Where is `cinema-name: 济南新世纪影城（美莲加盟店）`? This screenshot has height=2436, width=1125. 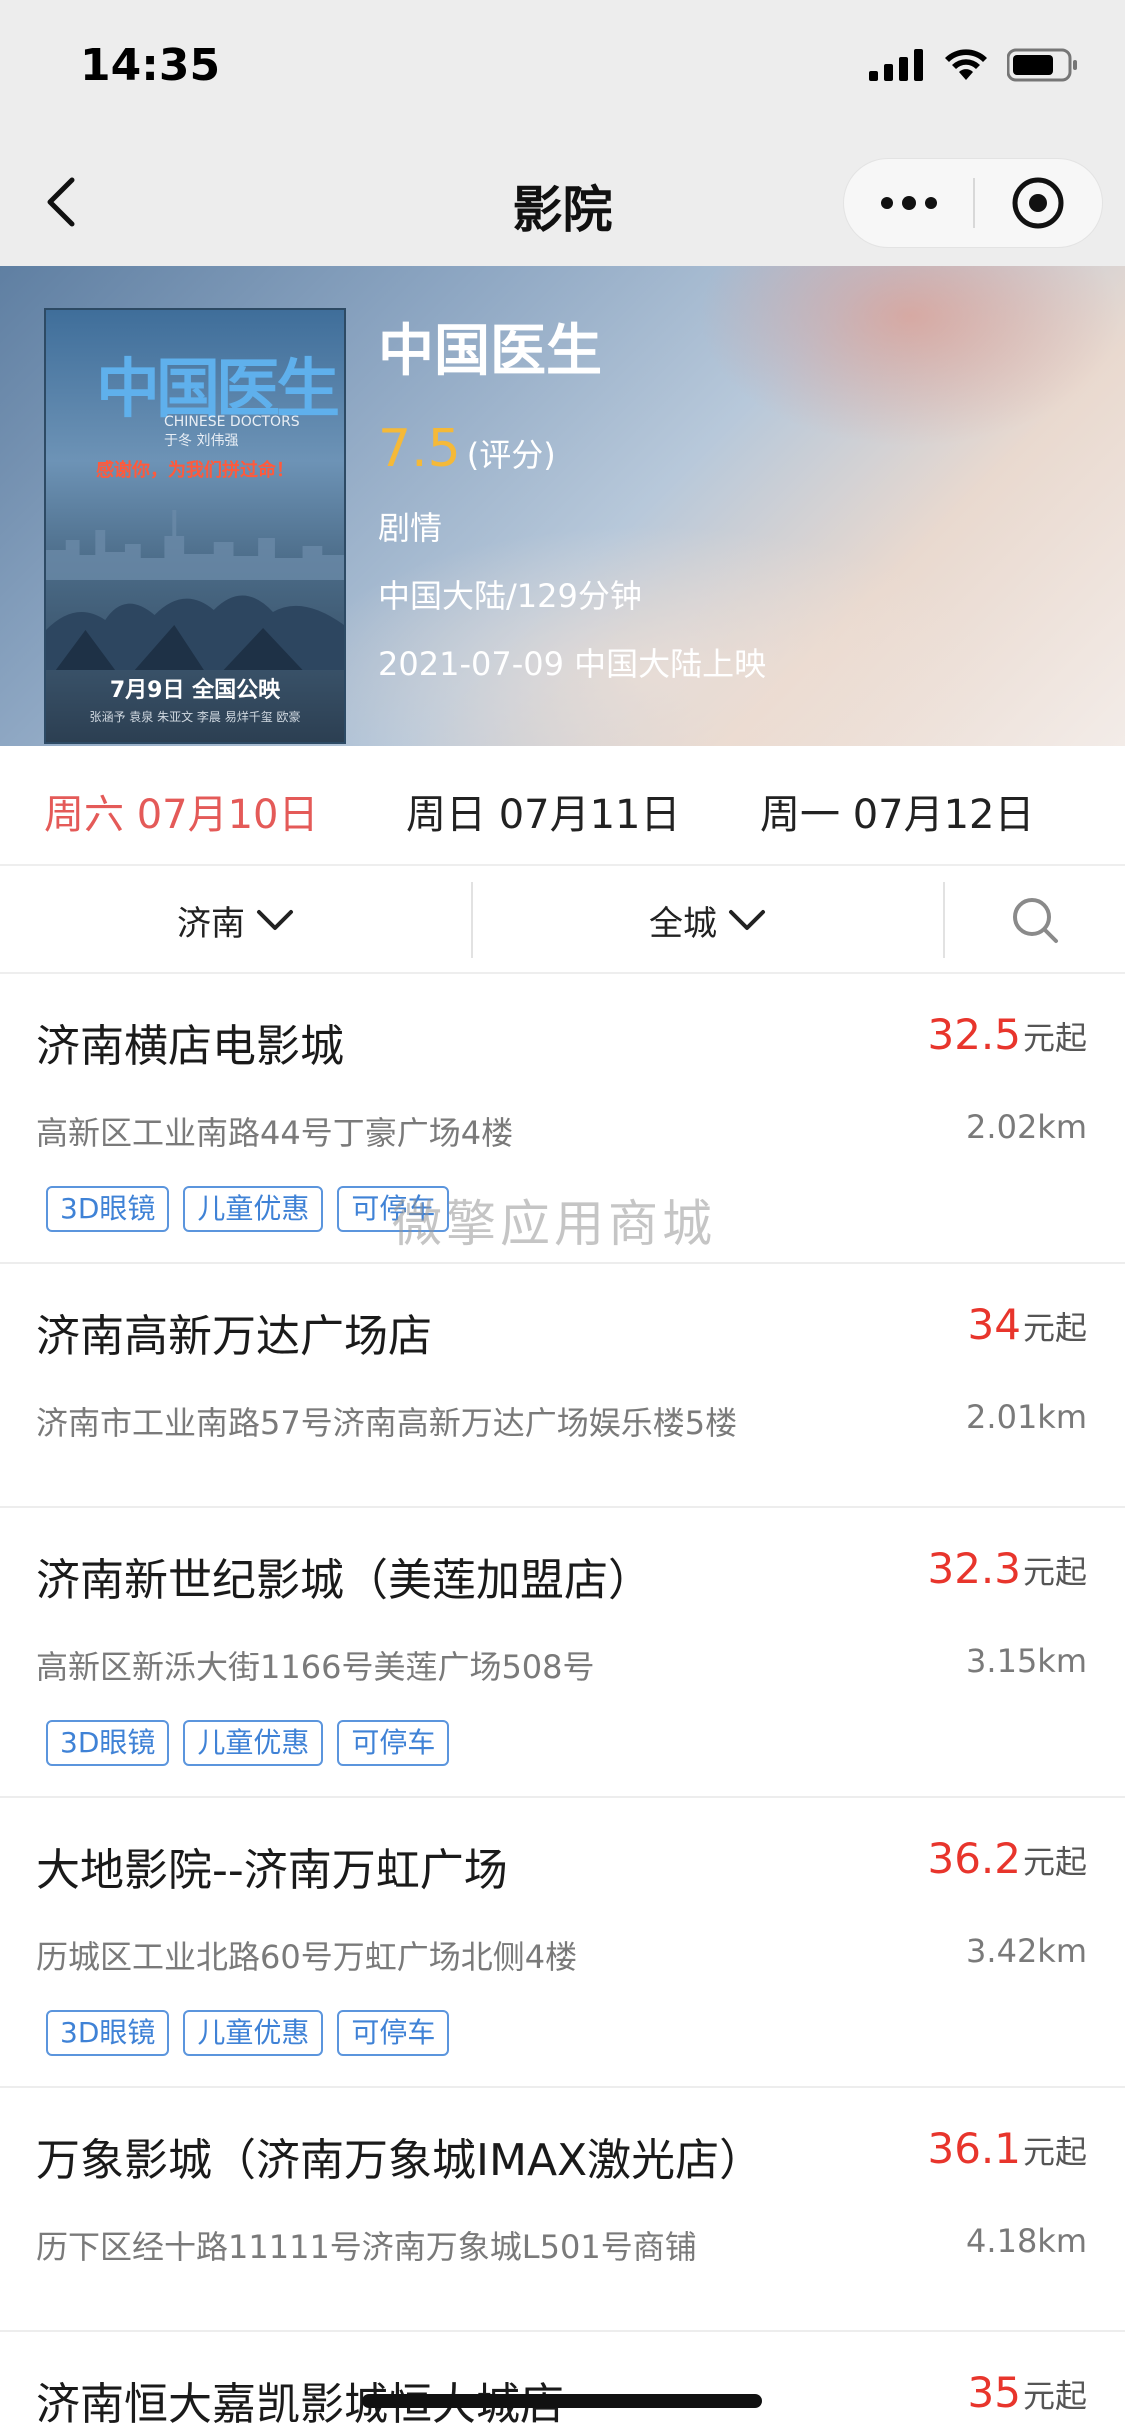
cinema-name: 济南新世纪影城（美莲加盟店） is located at coordinates (344, 1580).